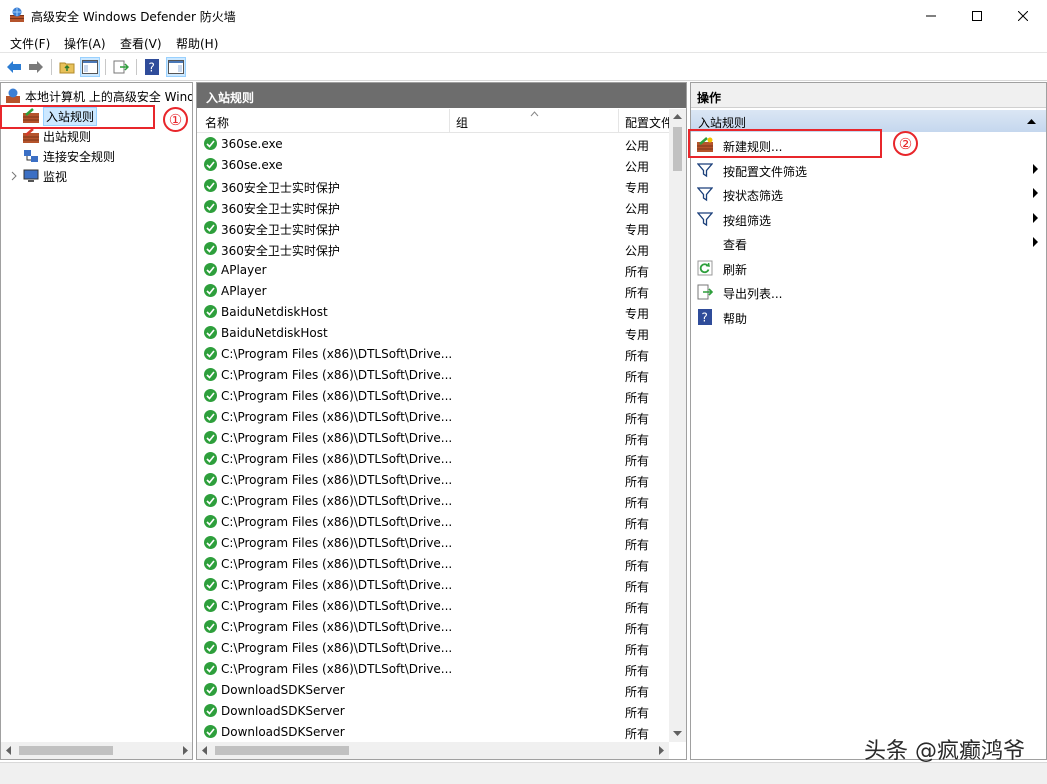 This screenshot has width=1047, height=784. What do you see at coordinates (462, 122) in the screenshot?
I see `column-header-group: 组` at bounding box center [462, 122].